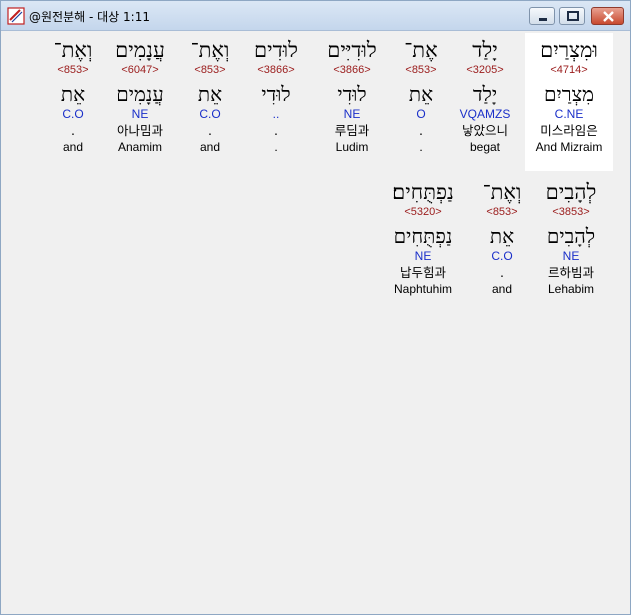  Describe the element at coordinates (352, 50) in the screenshot. I see `hebrew-word: לוּדִיִּים` at that location.